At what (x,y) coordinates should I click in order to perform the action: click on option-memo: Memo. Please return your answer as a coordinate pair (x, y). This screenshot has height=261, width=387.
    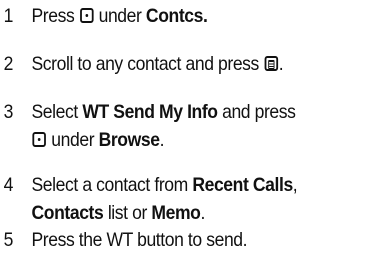
    Looking at the image, I should click on (176, 213).